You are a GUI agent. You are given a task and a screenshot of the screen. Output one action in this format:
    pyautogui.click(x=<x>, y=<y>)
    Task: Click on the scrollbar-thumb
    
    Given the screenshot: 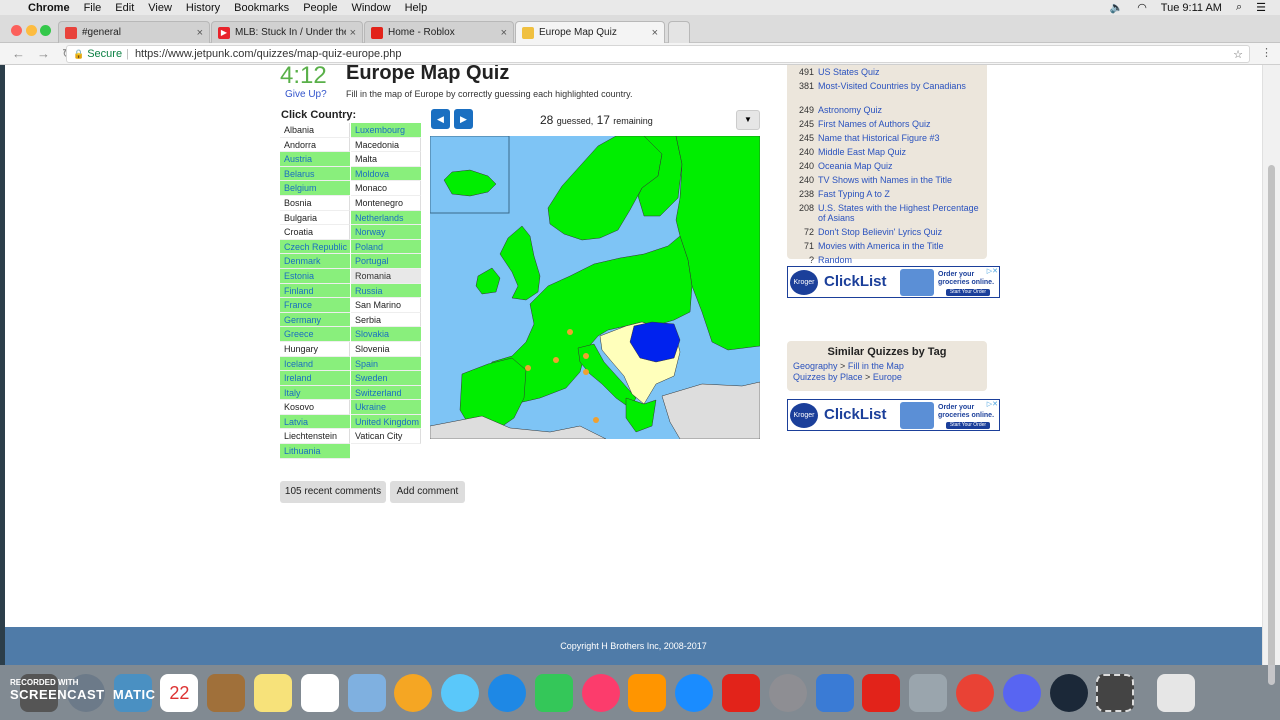 What is the action you would take?
    pyautogui.click(x=1271, y=425)
    